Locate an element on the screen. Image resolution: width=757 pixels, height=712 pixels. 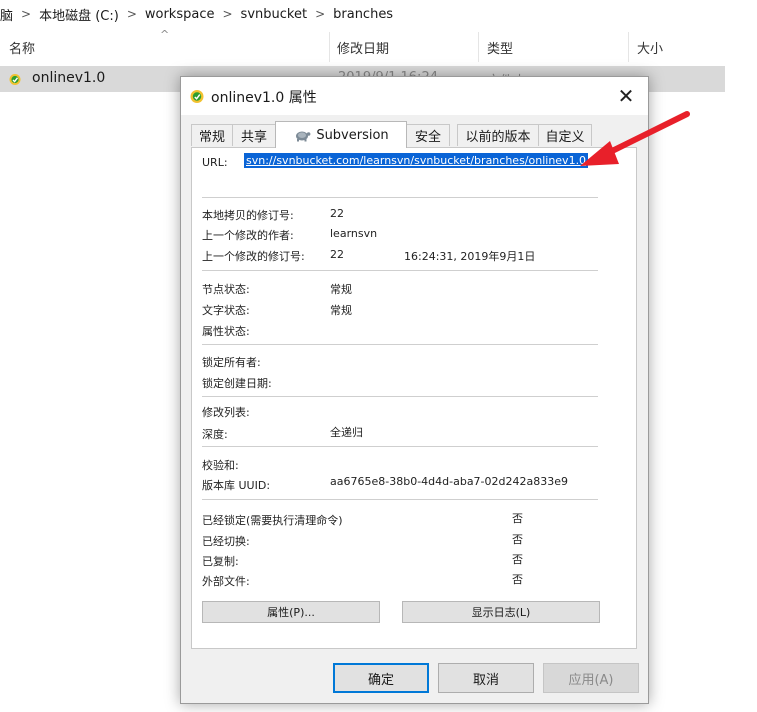
column-header-name: 名称 is located at coordinates (169, 47).